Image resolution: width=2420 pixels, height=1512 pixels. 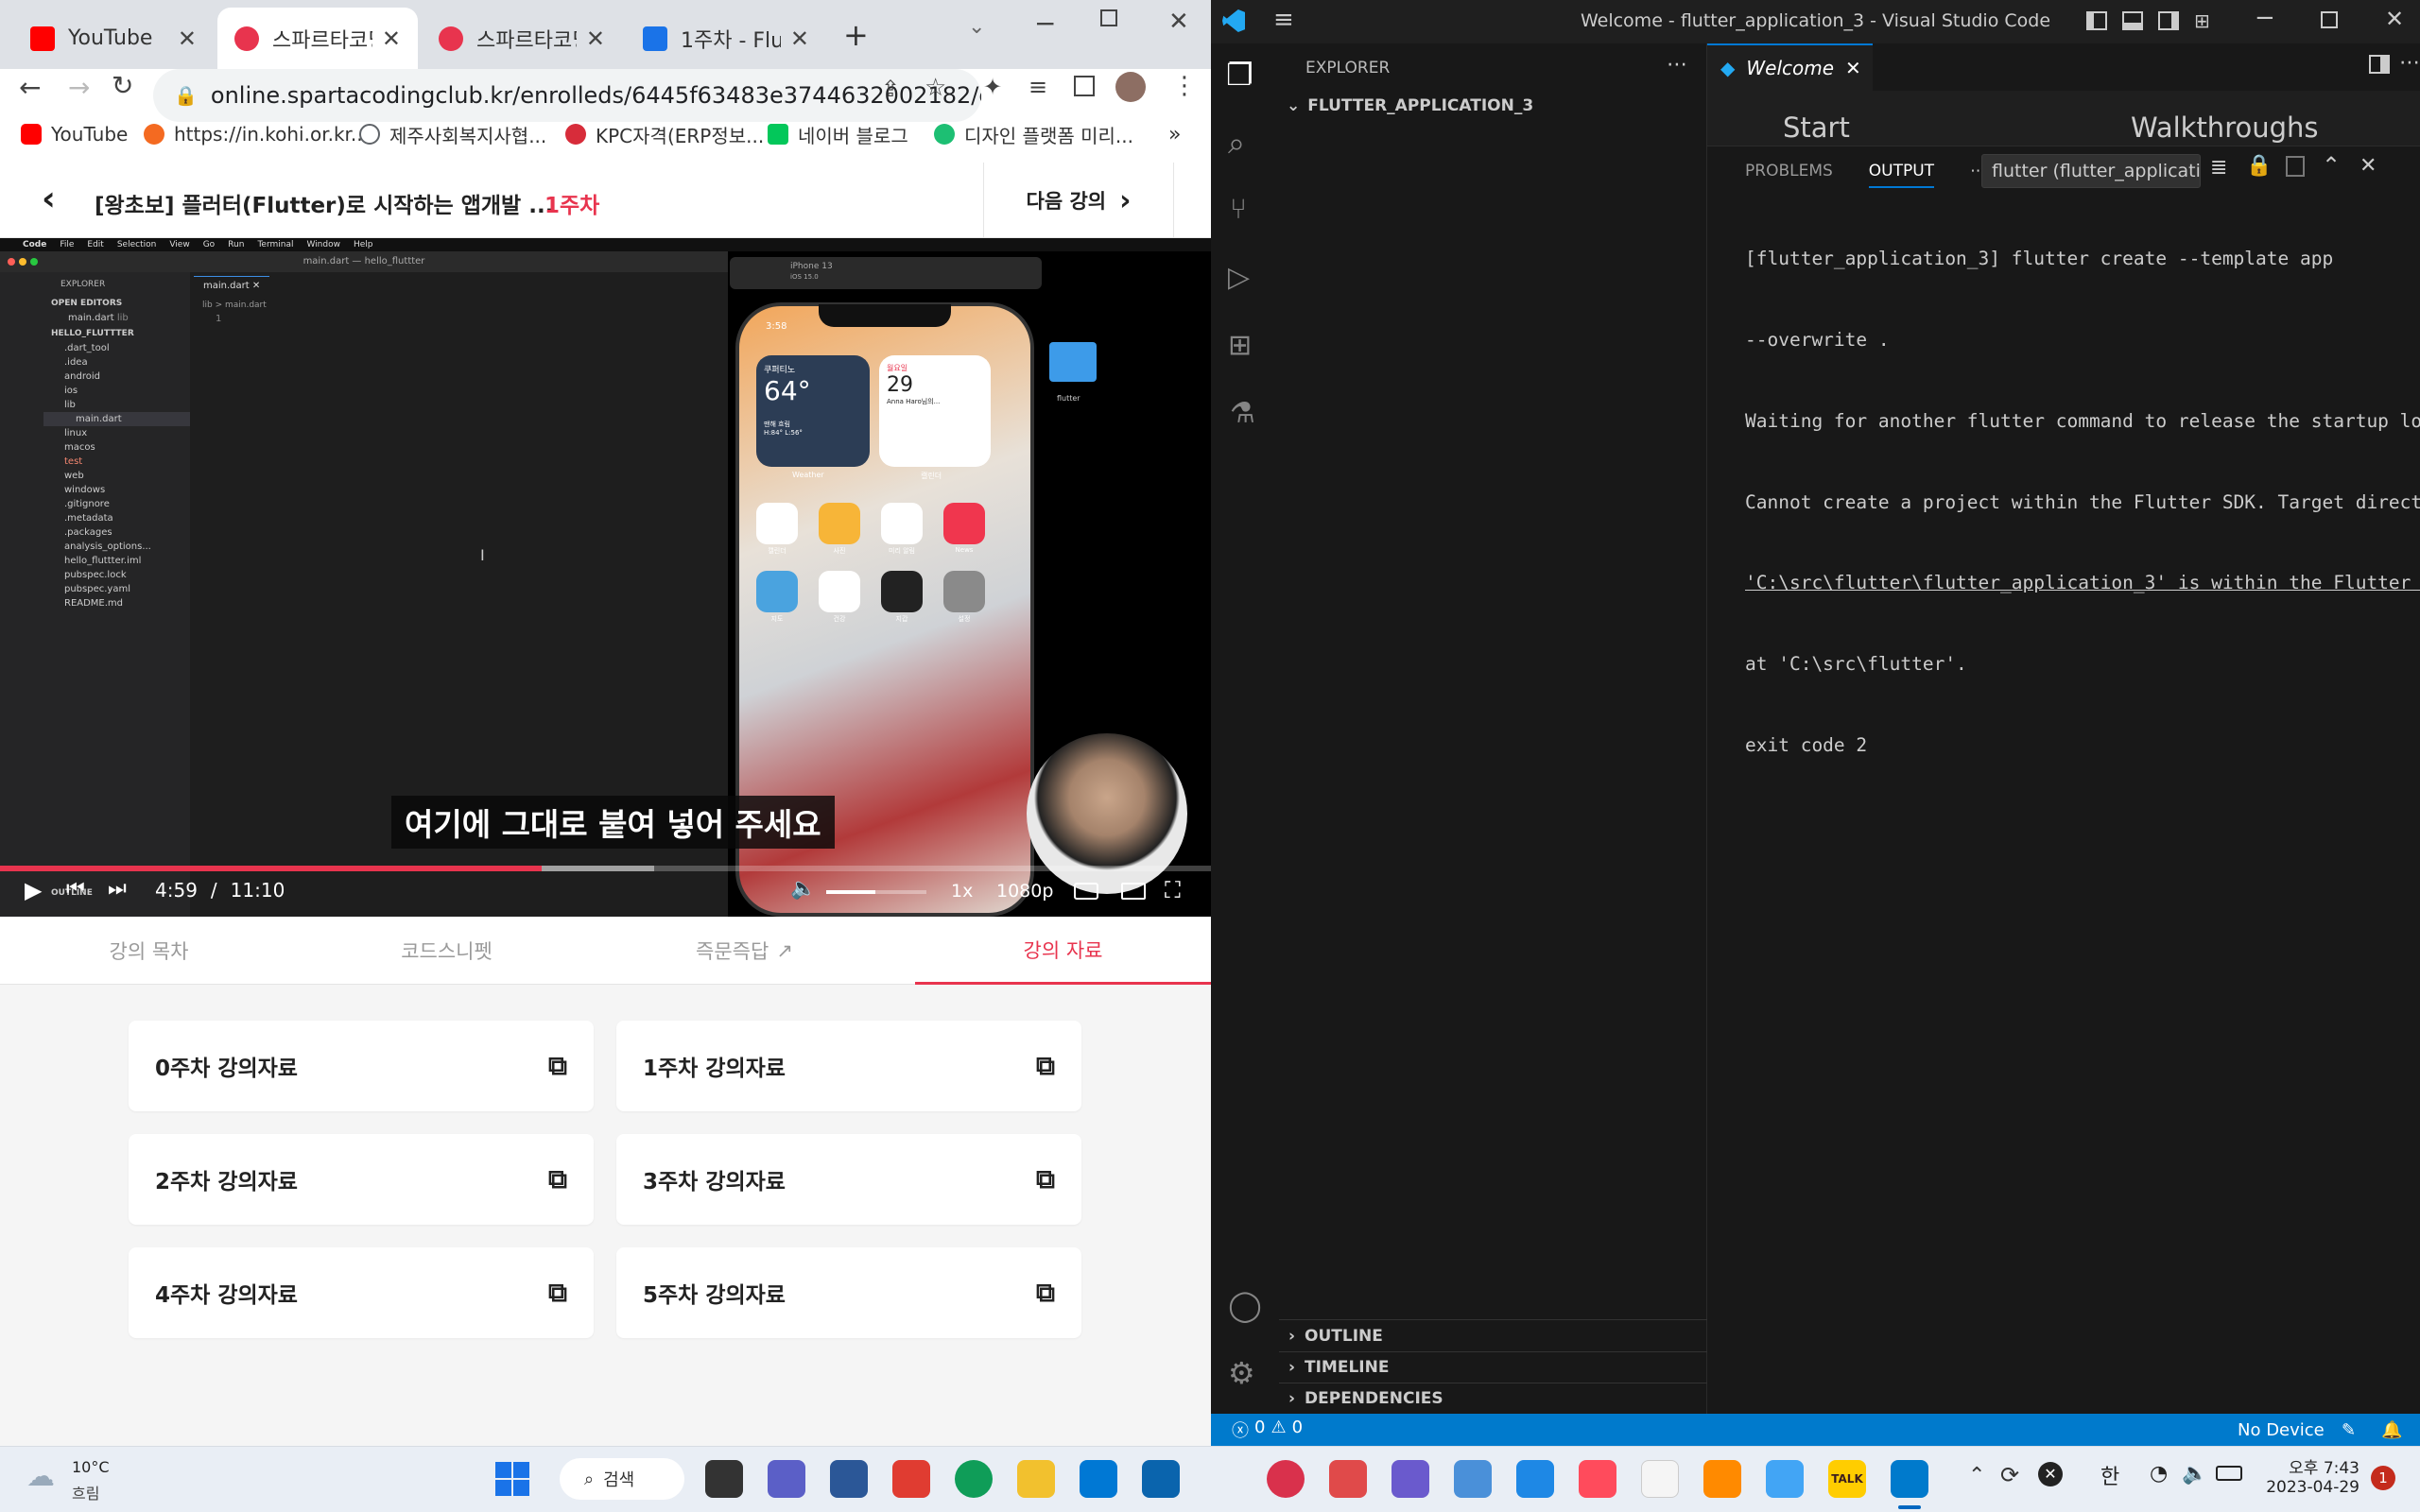 I want to click on share-icon: ⇪, so click(x=890, y=89).